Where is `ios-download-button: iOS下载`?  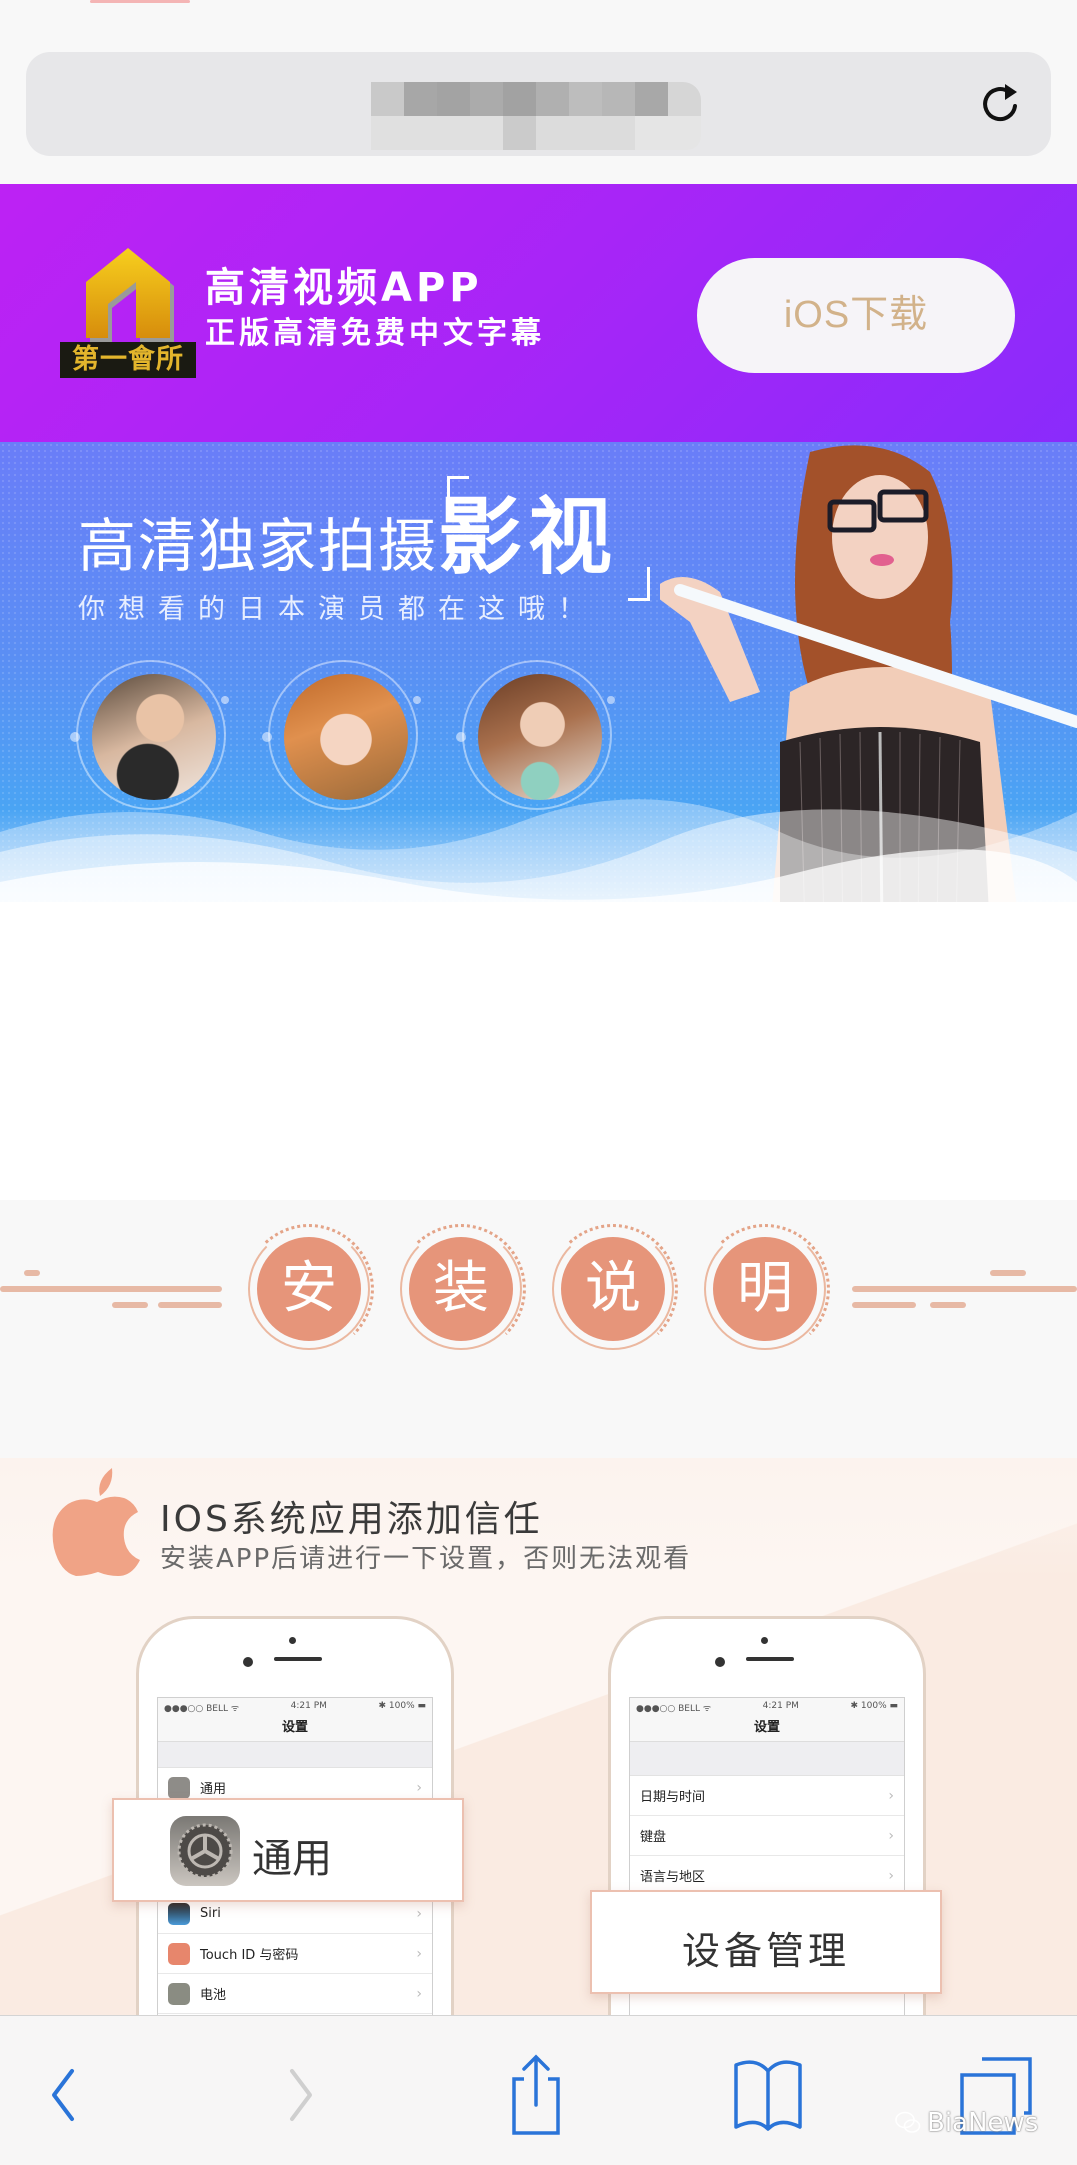
ios-download-button: iOS下载 is located at coordinates (856, 315).